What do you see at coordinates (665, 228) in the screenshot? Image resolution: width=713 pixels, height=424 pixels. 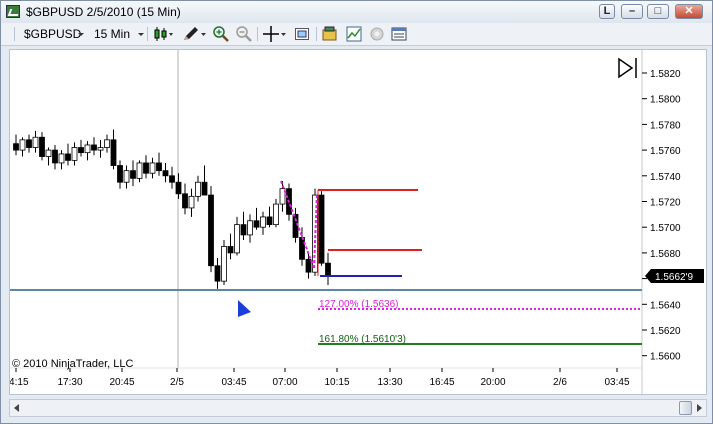 I see `price-tick-label: 1.5700` at bounding box center [665, 228].